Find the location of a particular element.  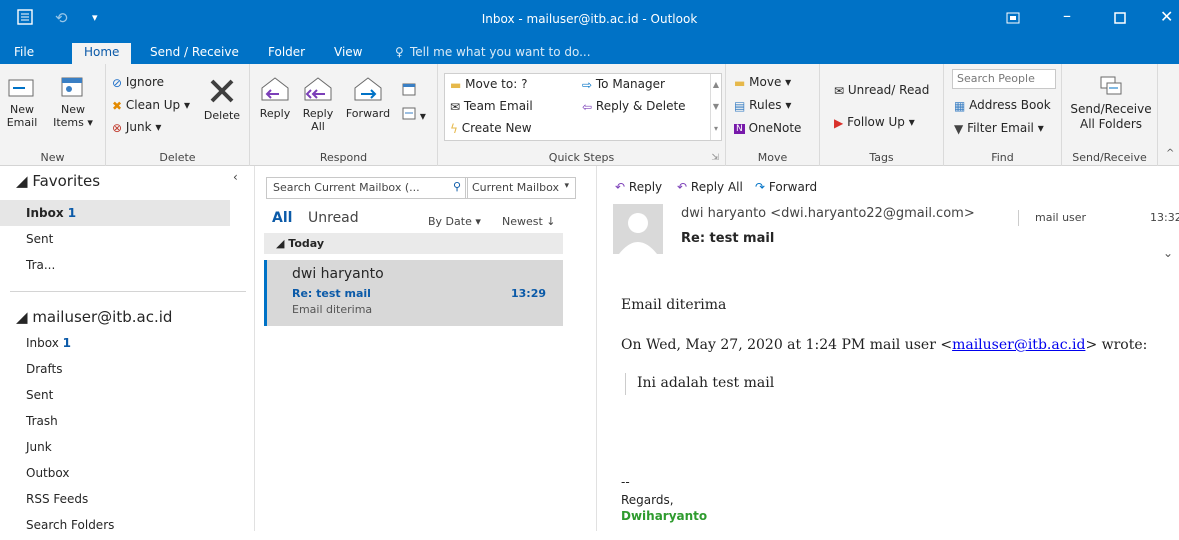

tab-home: Home is located at coordinates (102, 53).